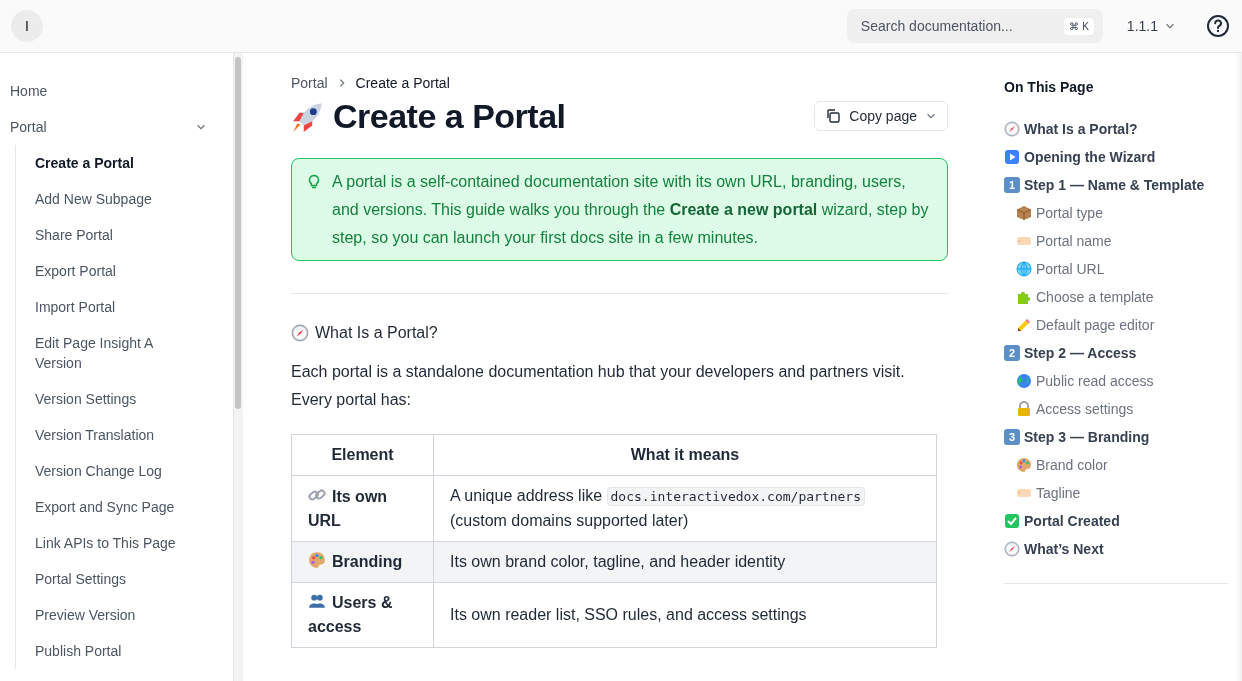 This screenshot has width=1242, height=681. What do you see at coordinates (631, 210) in the screenshot?
I see `callout-text: A portal is a self-contained documentation site with its own URL, branding, users, and versions. This guide walks you through the Create a new portal wizard, step by step, so you can launch your first docs site in a few minutes.` at bounding box center [631, 210].